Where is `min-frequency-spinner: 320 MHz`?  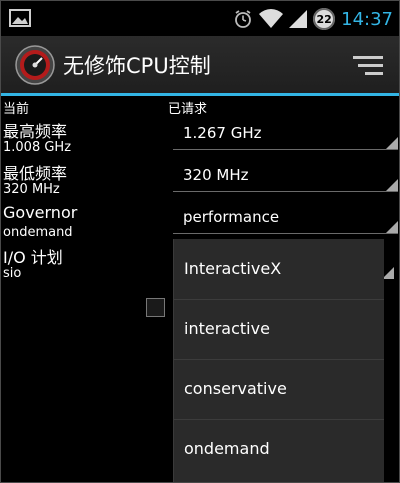
min-frequency-spinner: 320 MHz is located at coordinates (285, 177).